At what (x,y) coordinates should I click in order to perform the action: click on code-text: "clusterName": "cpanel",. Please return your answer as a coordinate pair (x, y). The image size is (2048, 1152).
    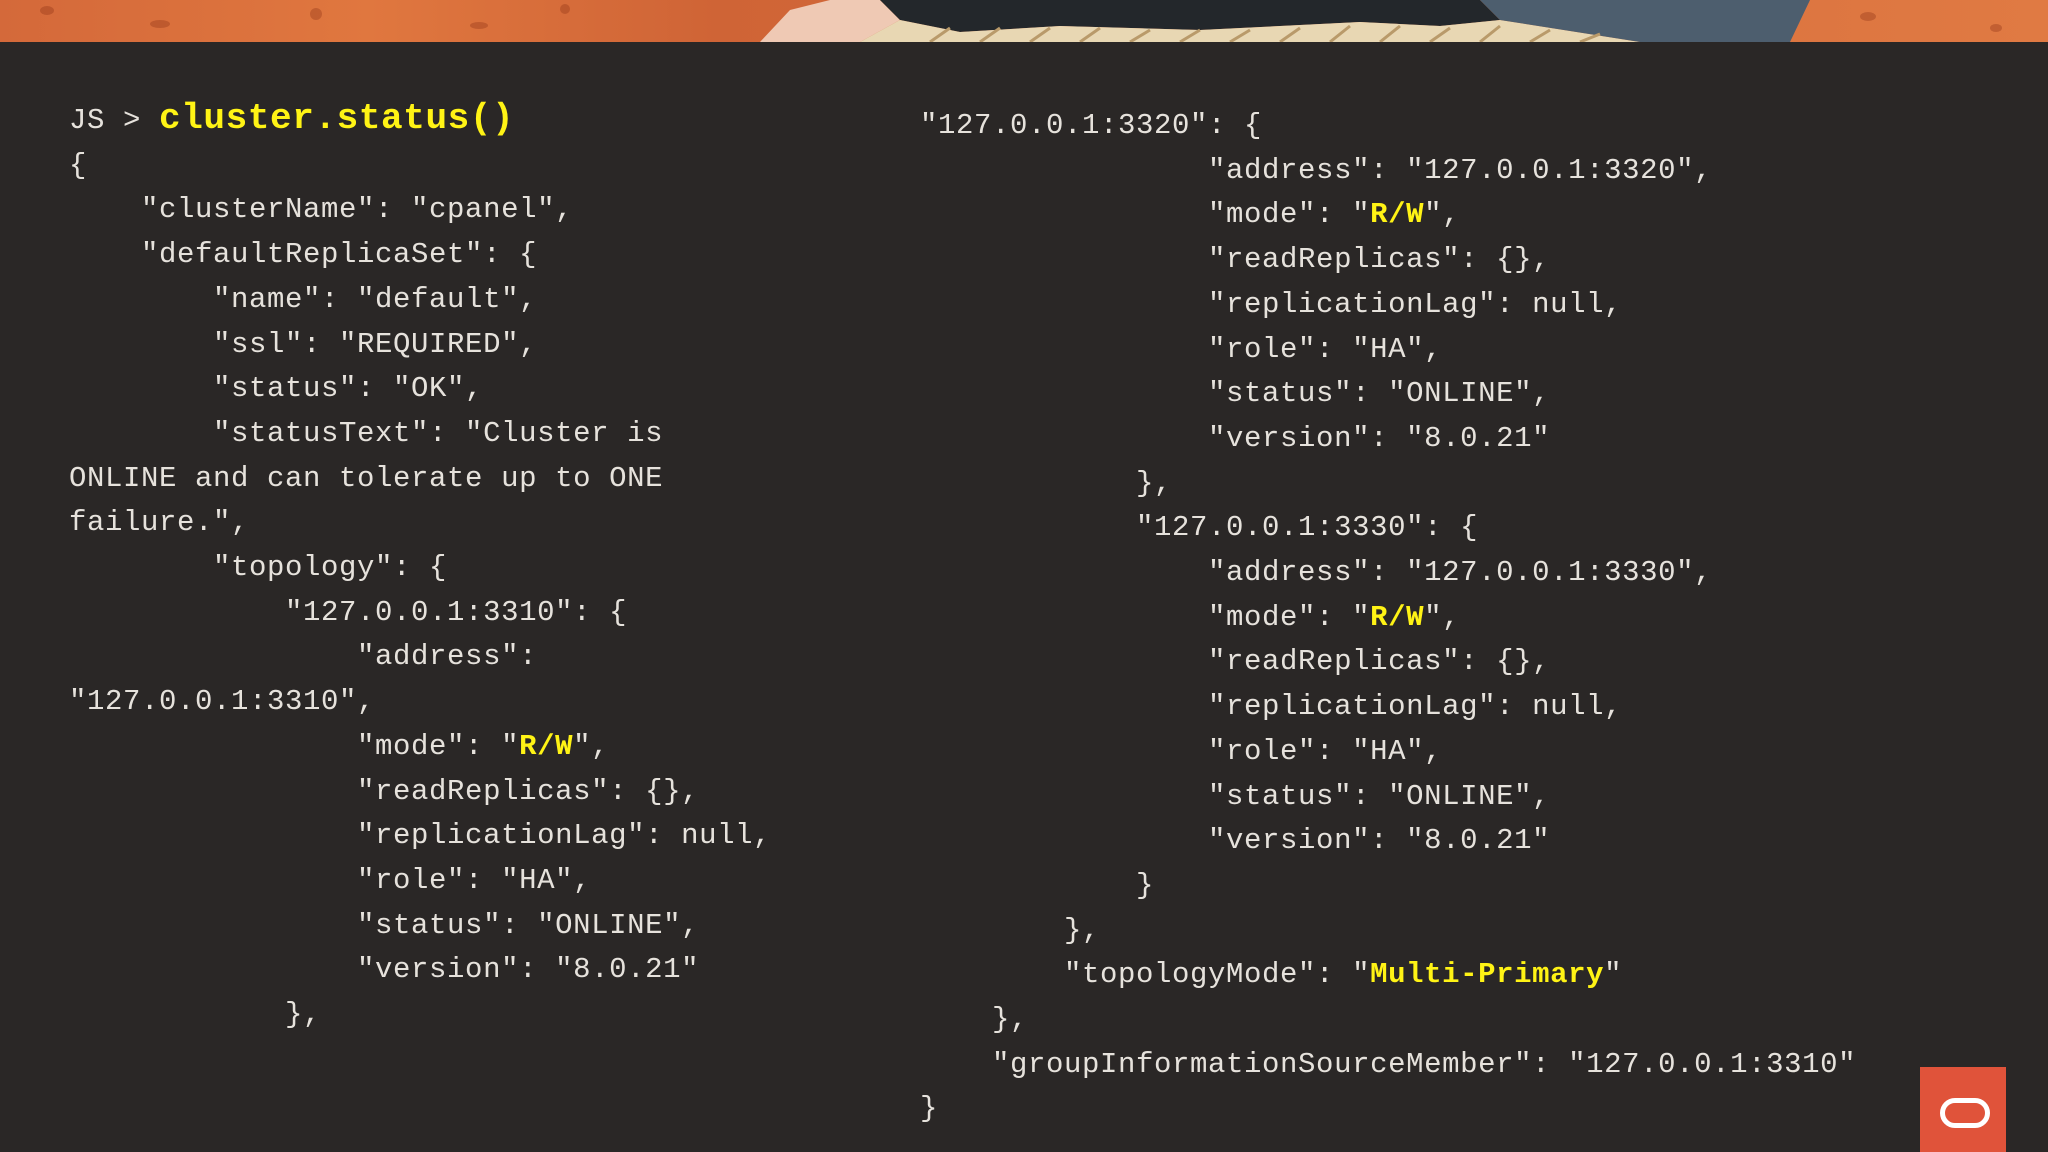
    Looking at the image, I should click on (321, 210).